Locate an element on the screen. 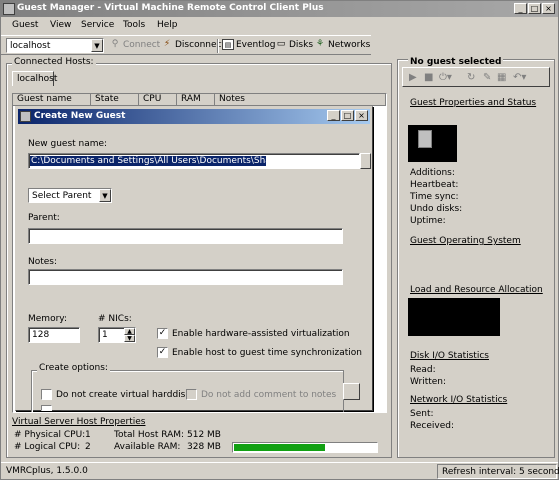  save-state-icon: ▦ is located at coordinates (501, 77).